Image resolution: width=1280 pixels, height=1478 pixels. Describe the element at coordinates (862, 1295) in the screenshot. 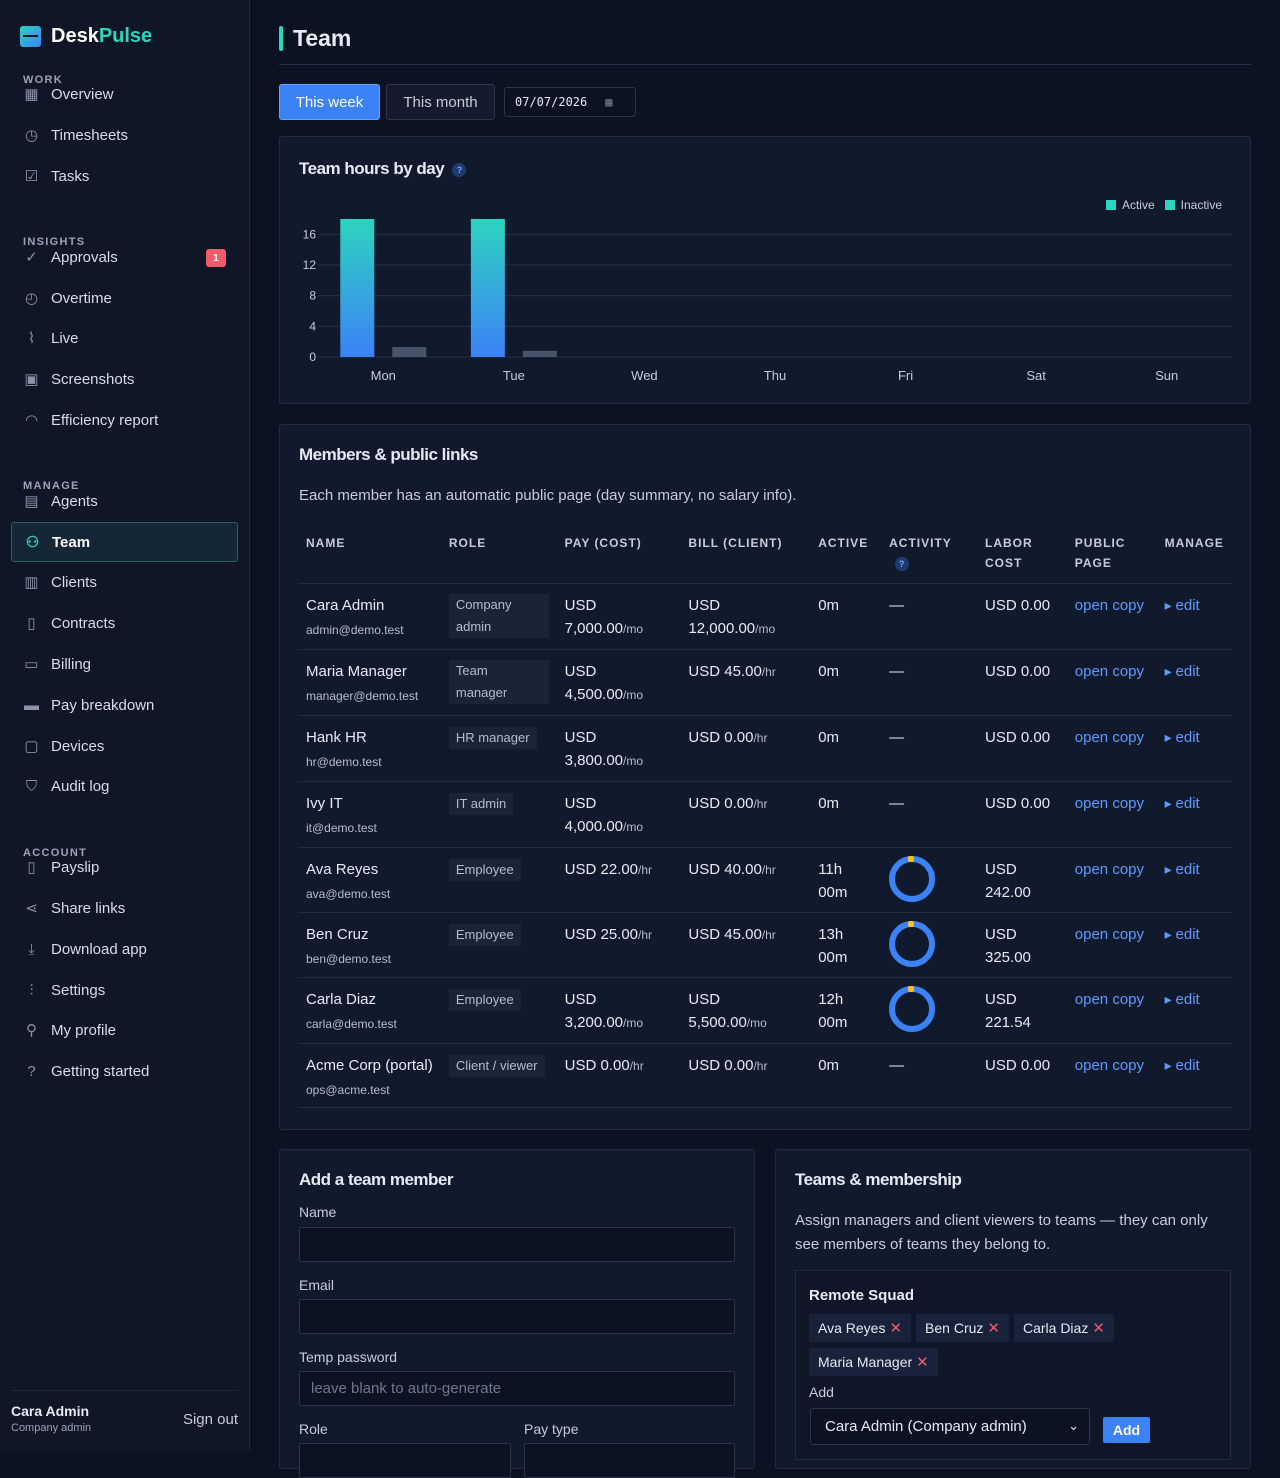

I see `team-name: Remote Squad` at that location.